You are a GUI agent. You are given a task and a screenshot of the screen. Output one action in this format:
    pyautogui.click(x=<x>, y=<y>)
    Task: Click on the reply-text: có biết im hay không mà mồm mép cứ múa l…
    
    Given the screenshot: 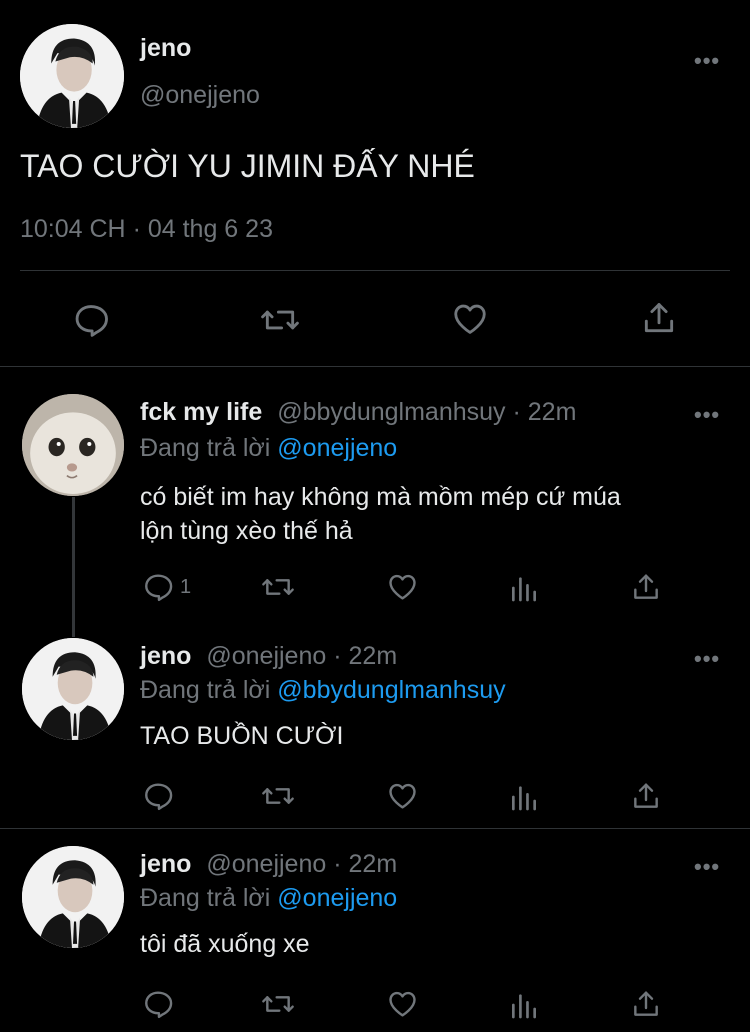 What is the action you would take?
    pyautogui.click(x=380, y=514)
    